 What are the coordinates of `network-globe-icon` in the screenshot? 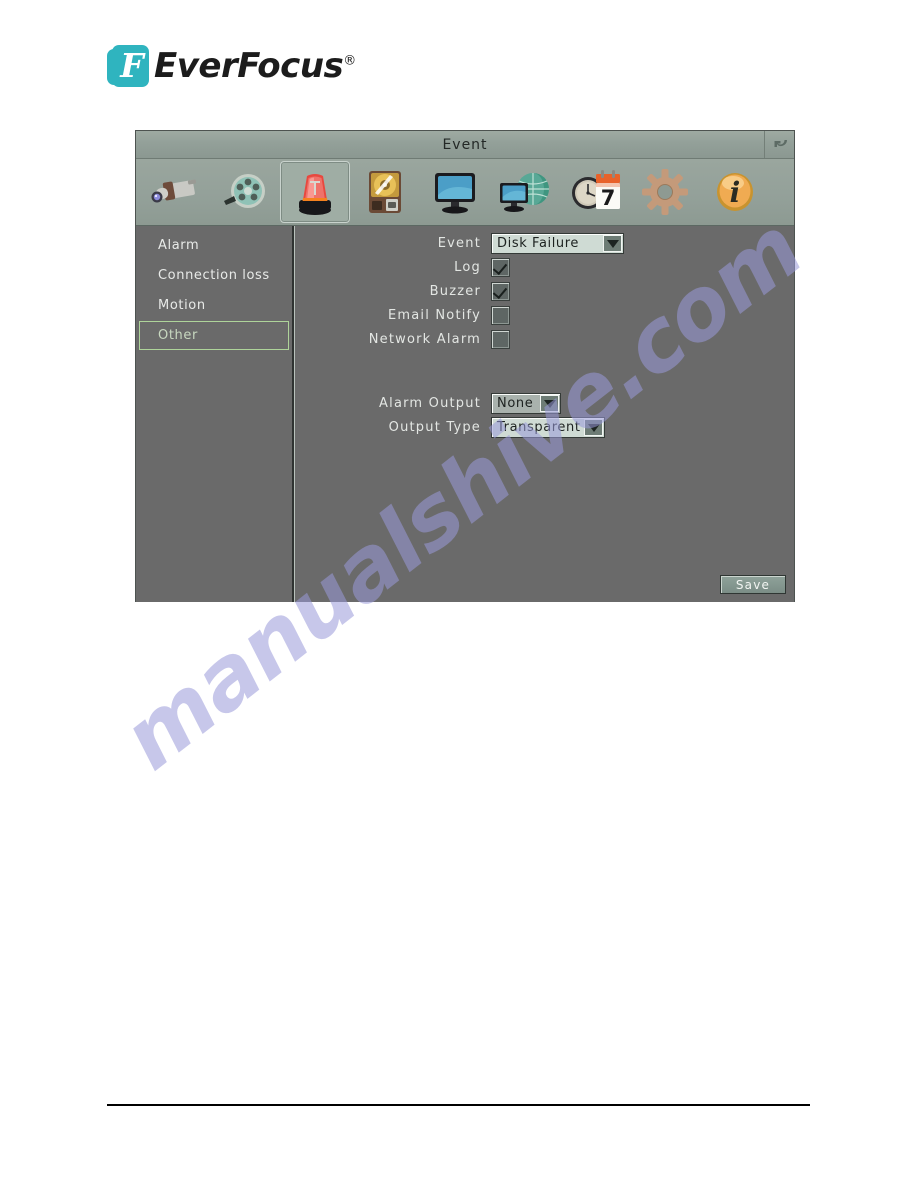 It's located at (524, 192).